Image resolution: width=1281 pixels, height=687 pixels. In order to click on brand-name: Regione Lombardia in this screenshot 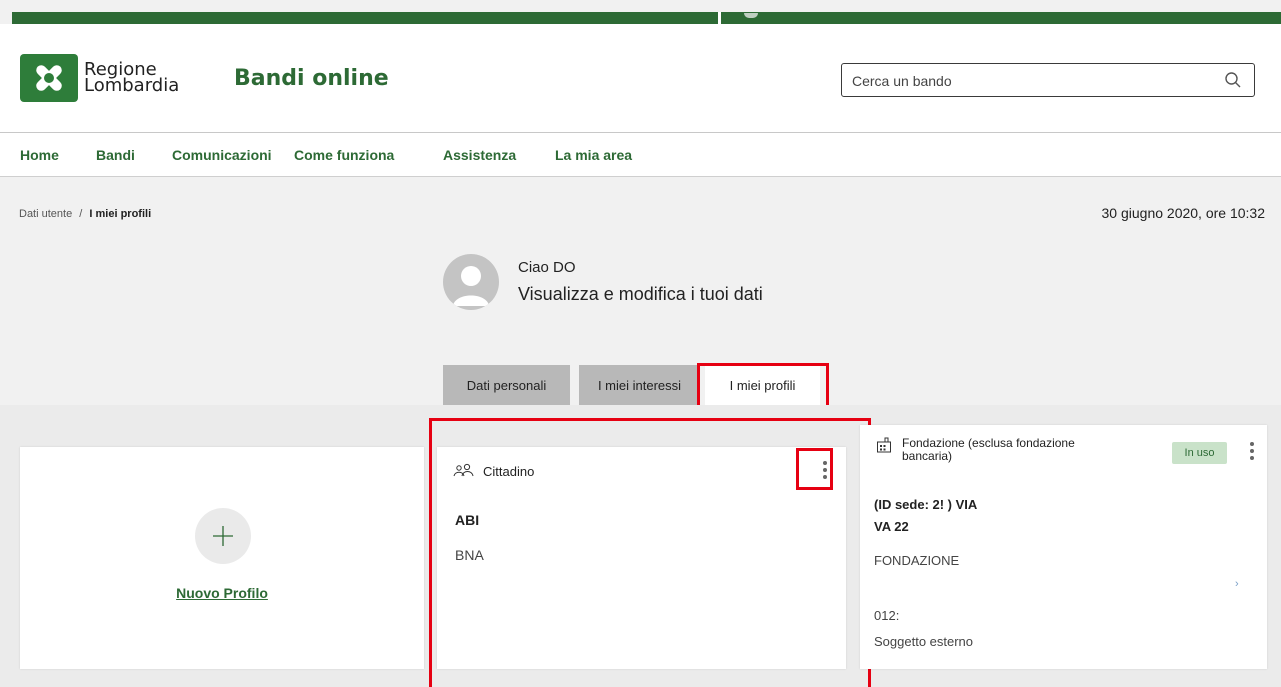, I will do `click(132, 78)`.